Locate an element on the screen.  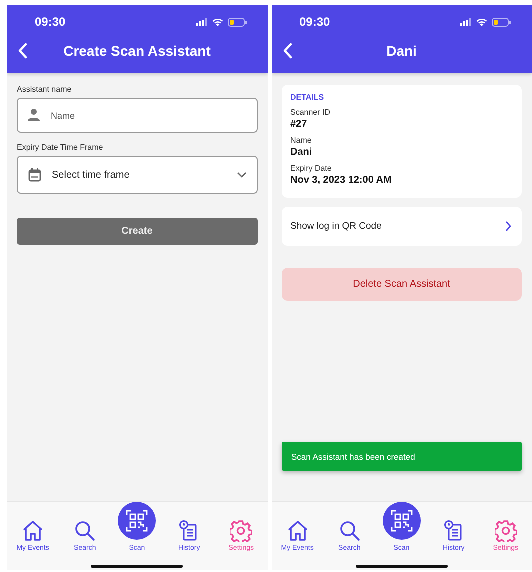
name-field: Name is located at coordinates (137, 115).